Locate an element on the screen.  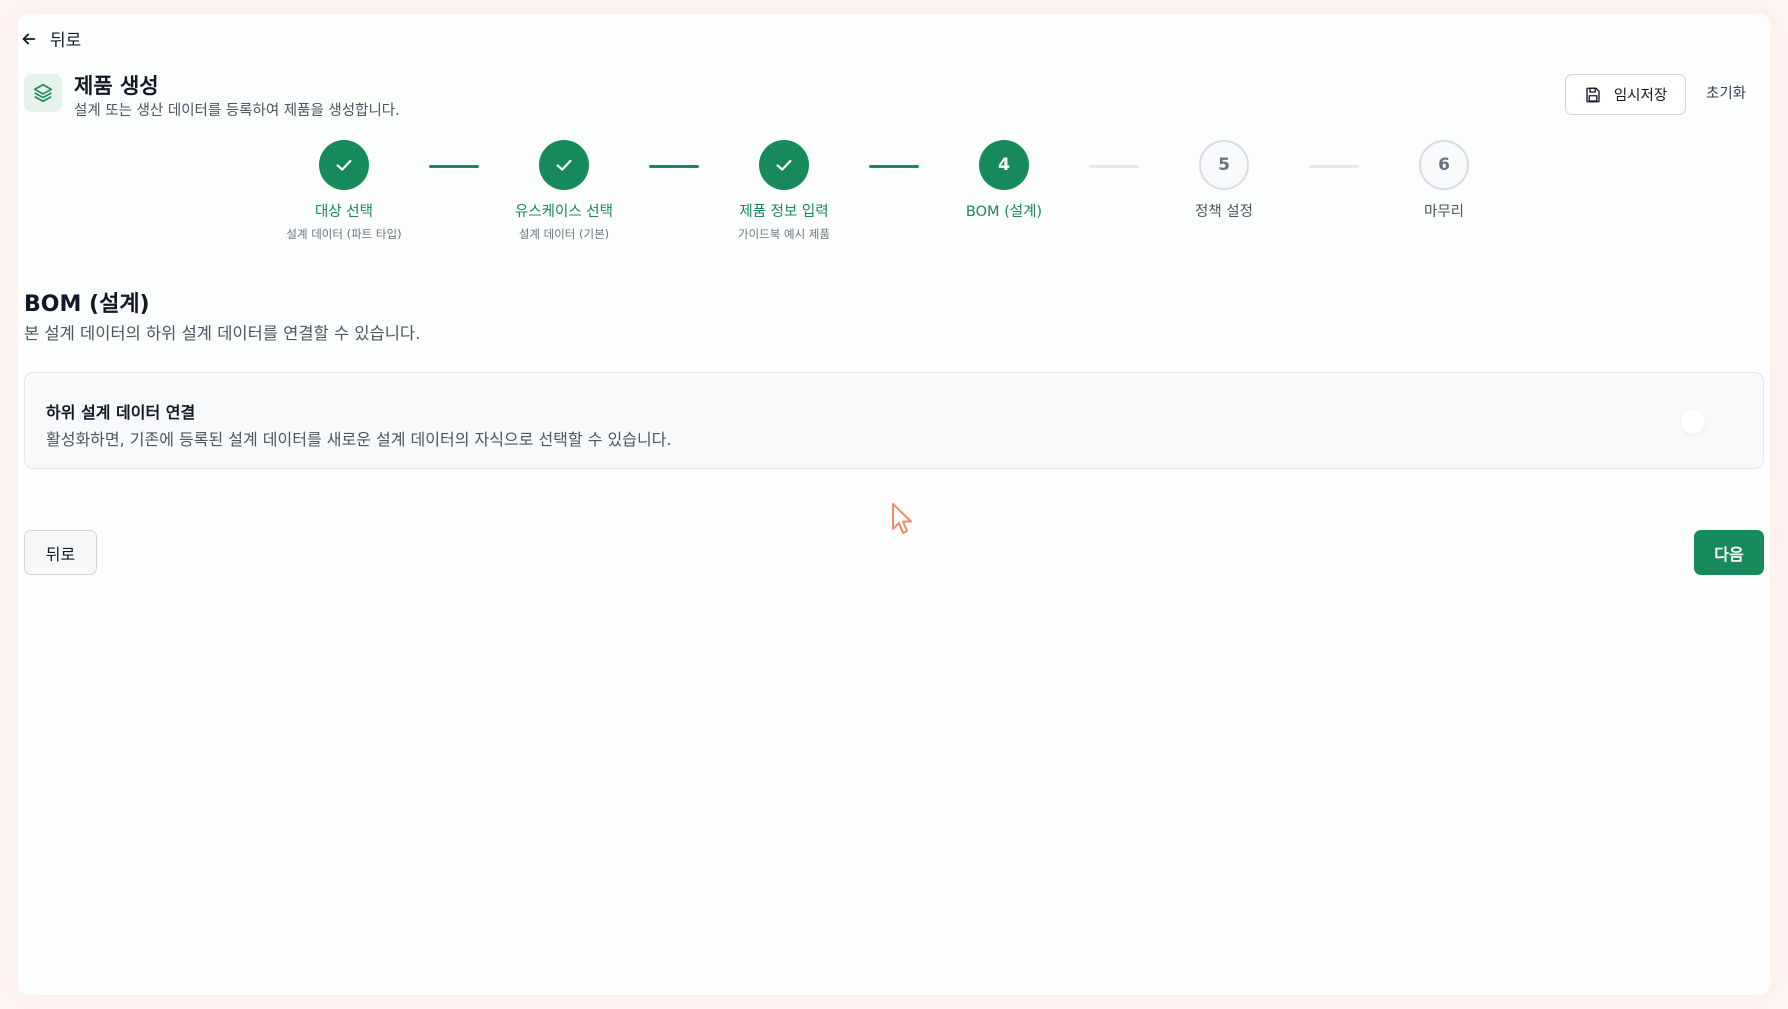
step-circle: 6 is located at coordinates (1444, 165).